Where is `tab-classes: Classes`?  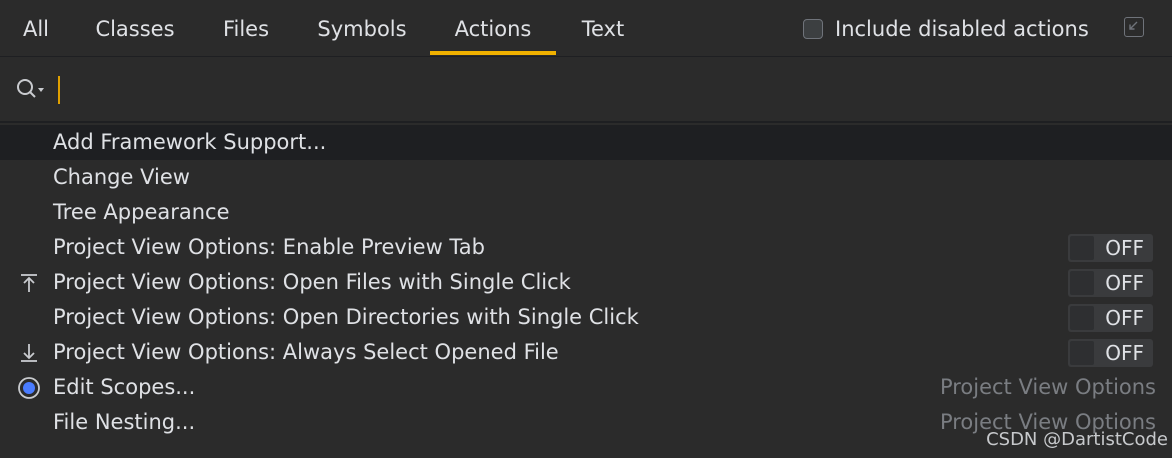
tab-classes: Classes is located at coordinates (135, 28).